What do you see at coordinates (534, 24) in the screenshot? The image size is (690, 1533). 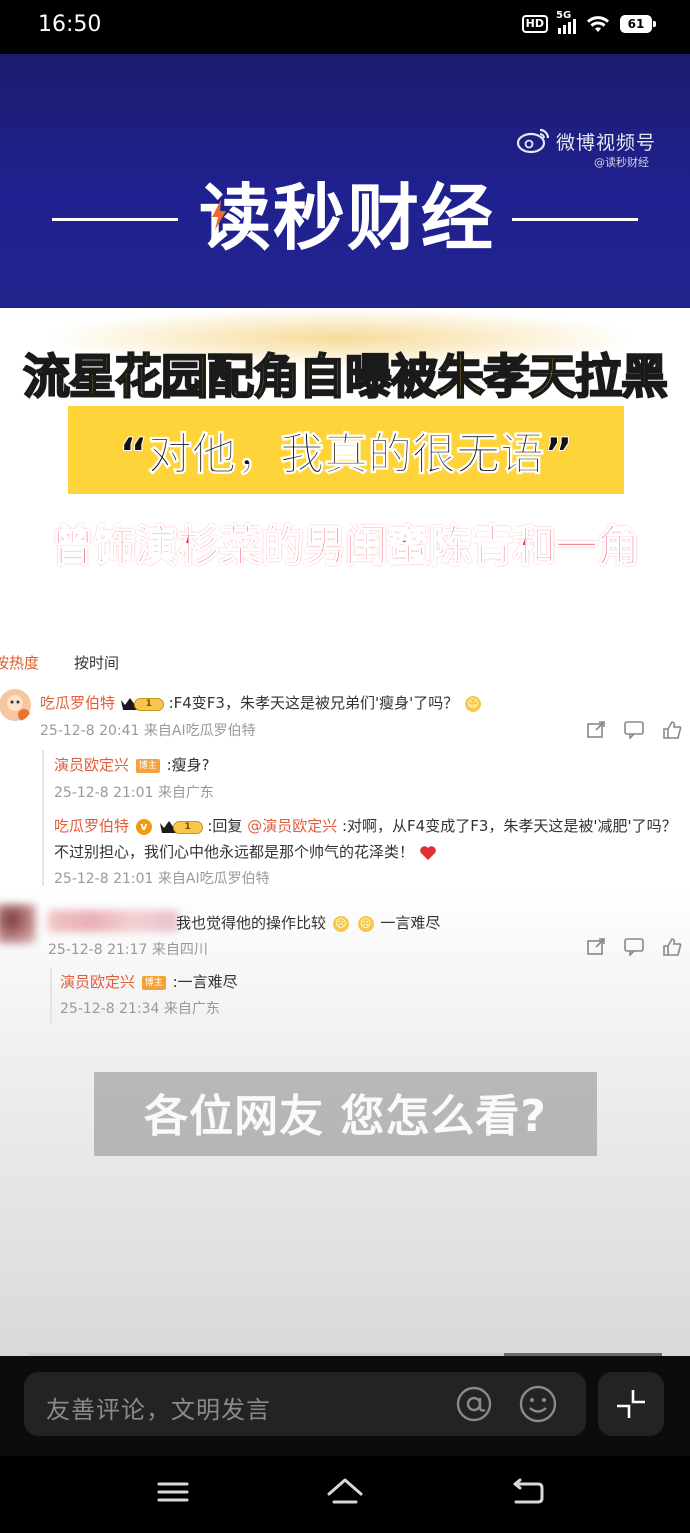 I see `hd-badge: HD` at bounding box center [534, 24].